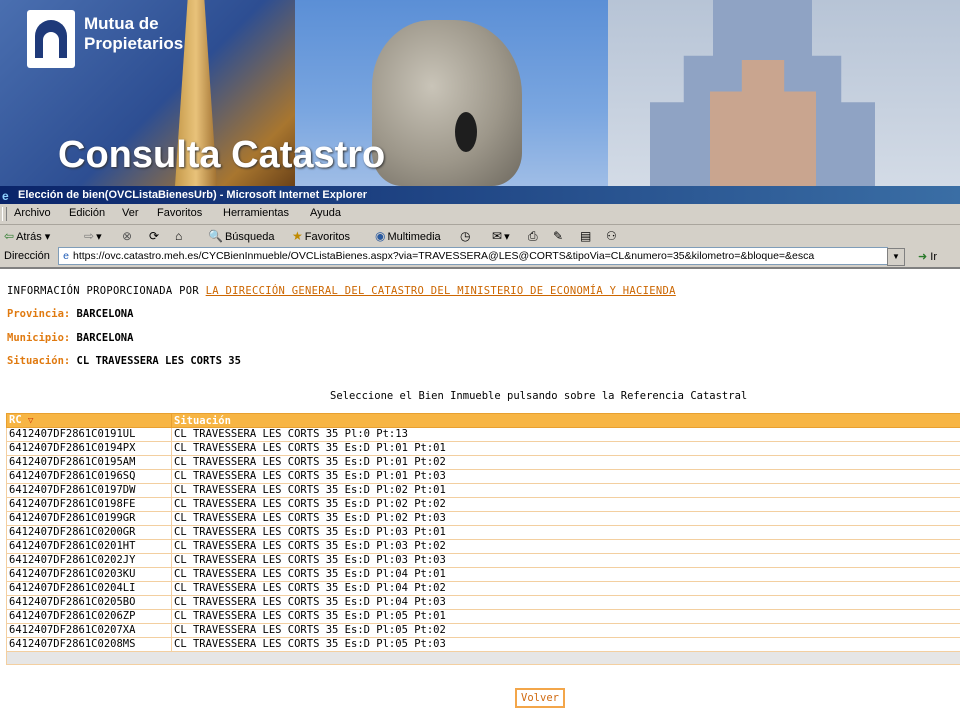 This screenshot has height=720, width=960. I want to click on cell-rc: 6412407DF2861C0199GR, so click(89, 518).